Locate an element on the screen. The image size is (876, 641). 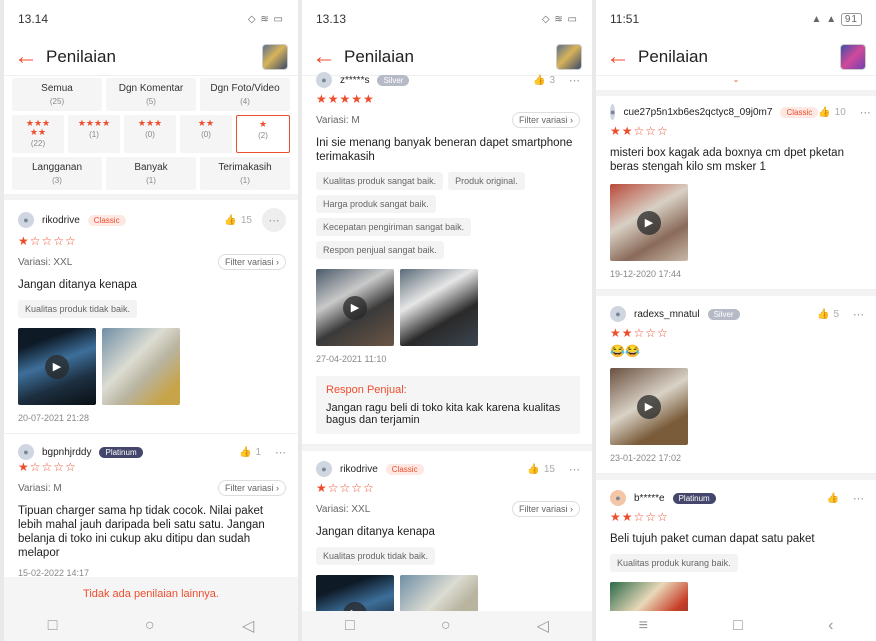
filter-5-star: ★★★ ★★ (22) is located at coordinates (38, 134).